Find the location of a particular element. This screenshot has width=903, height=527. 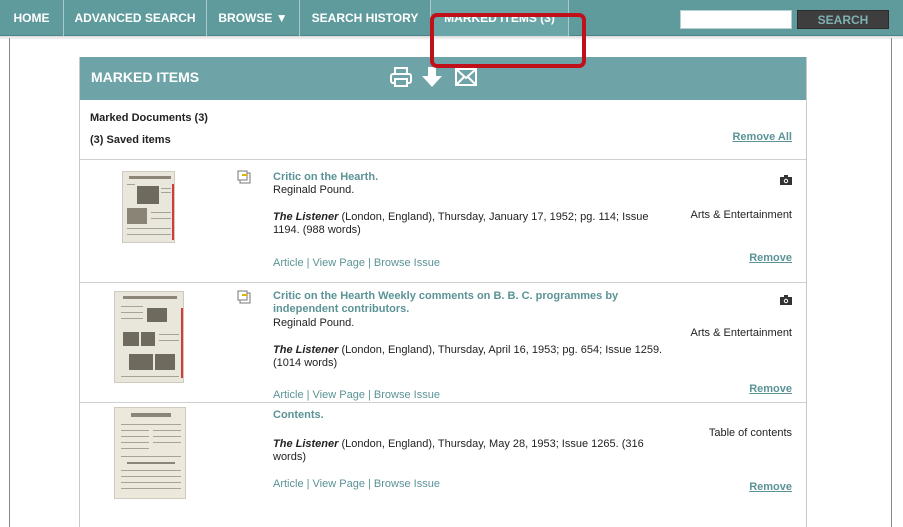

nav-search-history: SEARCH HISTORY is located at coordinates (365, 18).